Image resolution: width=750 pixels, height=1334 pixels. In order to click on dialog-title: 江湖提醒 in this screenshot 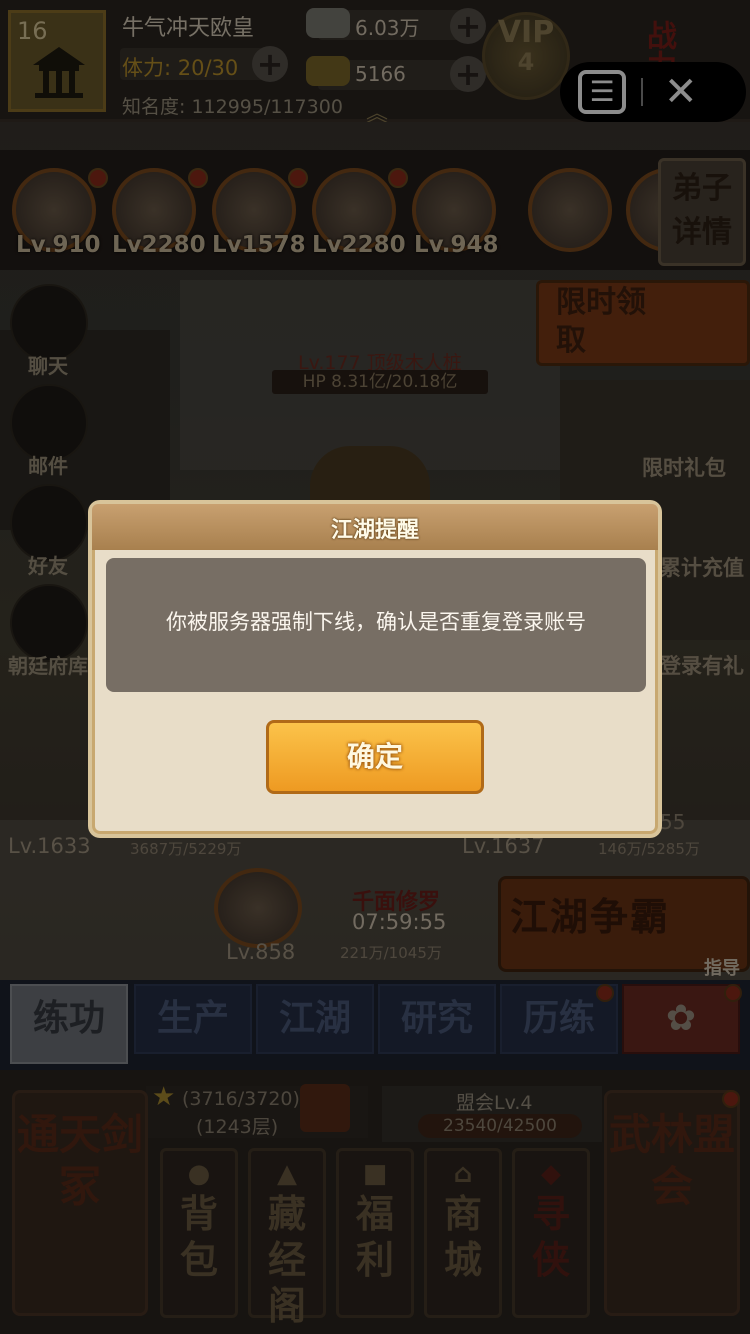, I will do `click(374, 530)`.